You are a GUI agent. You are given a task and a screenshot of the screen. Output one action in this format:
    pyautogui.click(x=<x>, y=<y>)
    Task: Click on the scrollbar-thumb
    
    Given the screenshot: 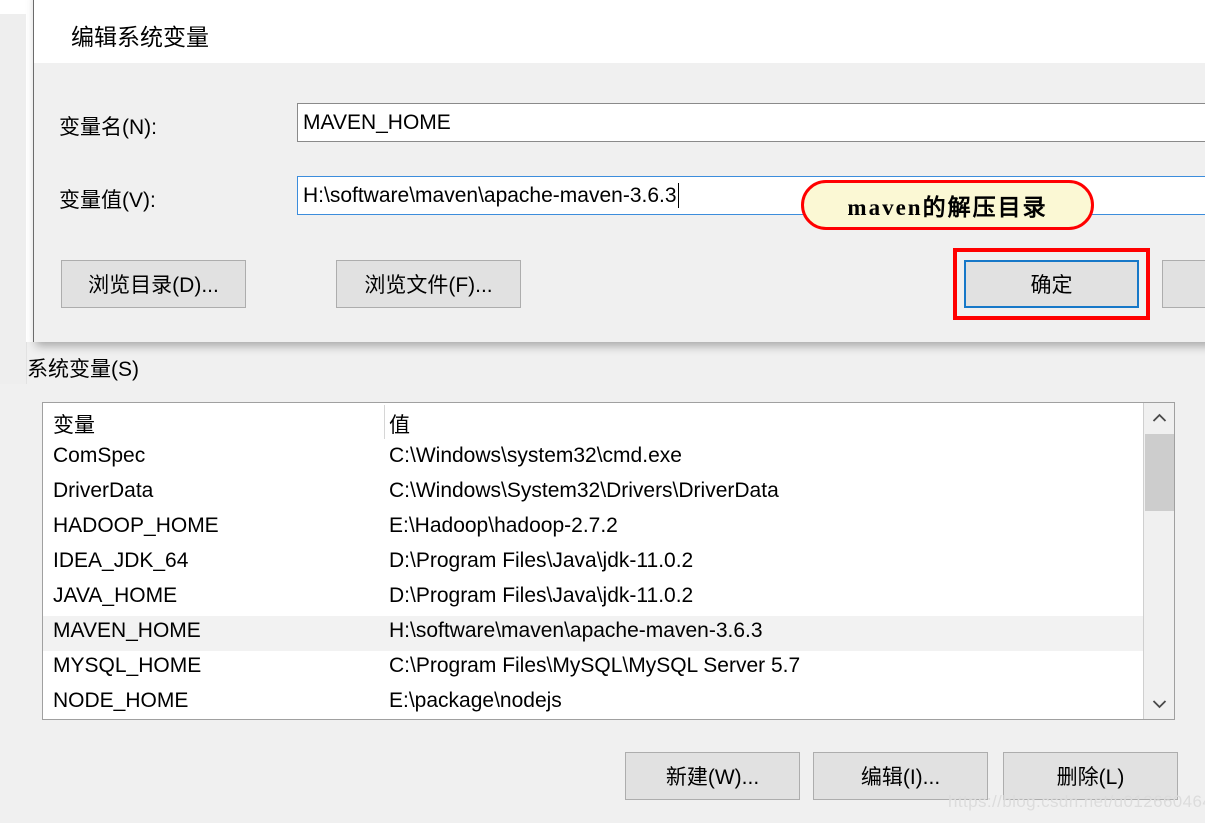 What is the action you would take?
    pyautogui.click(x=1159, y=472)
    